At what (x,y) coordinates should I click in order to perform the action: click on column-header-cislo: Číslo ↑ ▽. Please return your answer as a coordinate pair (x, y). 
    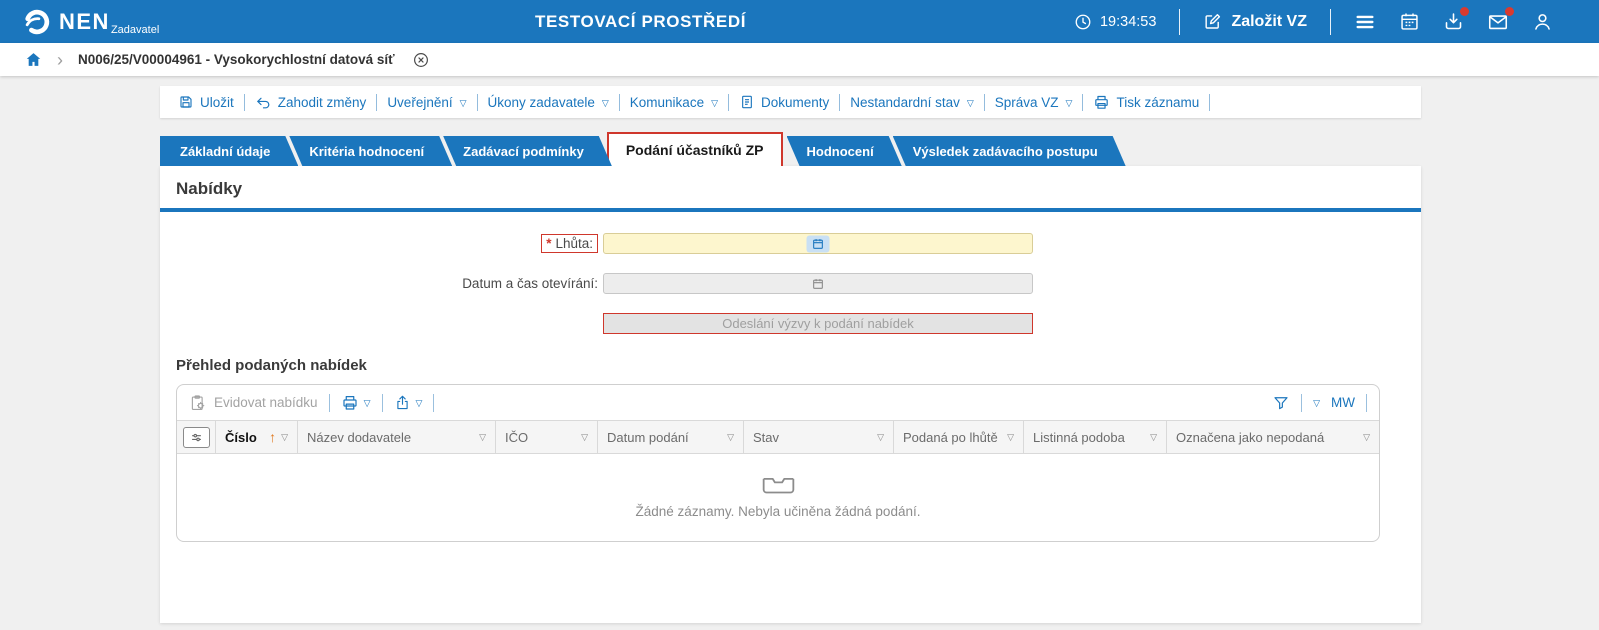
    Looking at the image, I should click on (257, 437).